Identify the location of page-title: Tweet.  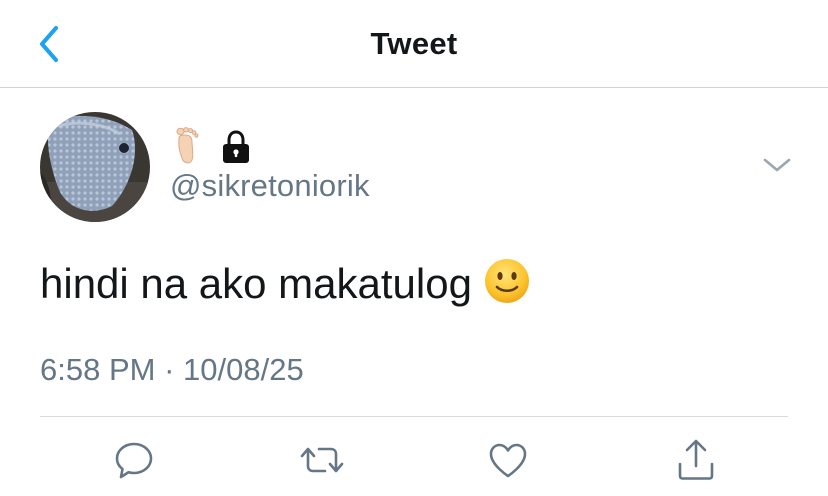
(414, 43).